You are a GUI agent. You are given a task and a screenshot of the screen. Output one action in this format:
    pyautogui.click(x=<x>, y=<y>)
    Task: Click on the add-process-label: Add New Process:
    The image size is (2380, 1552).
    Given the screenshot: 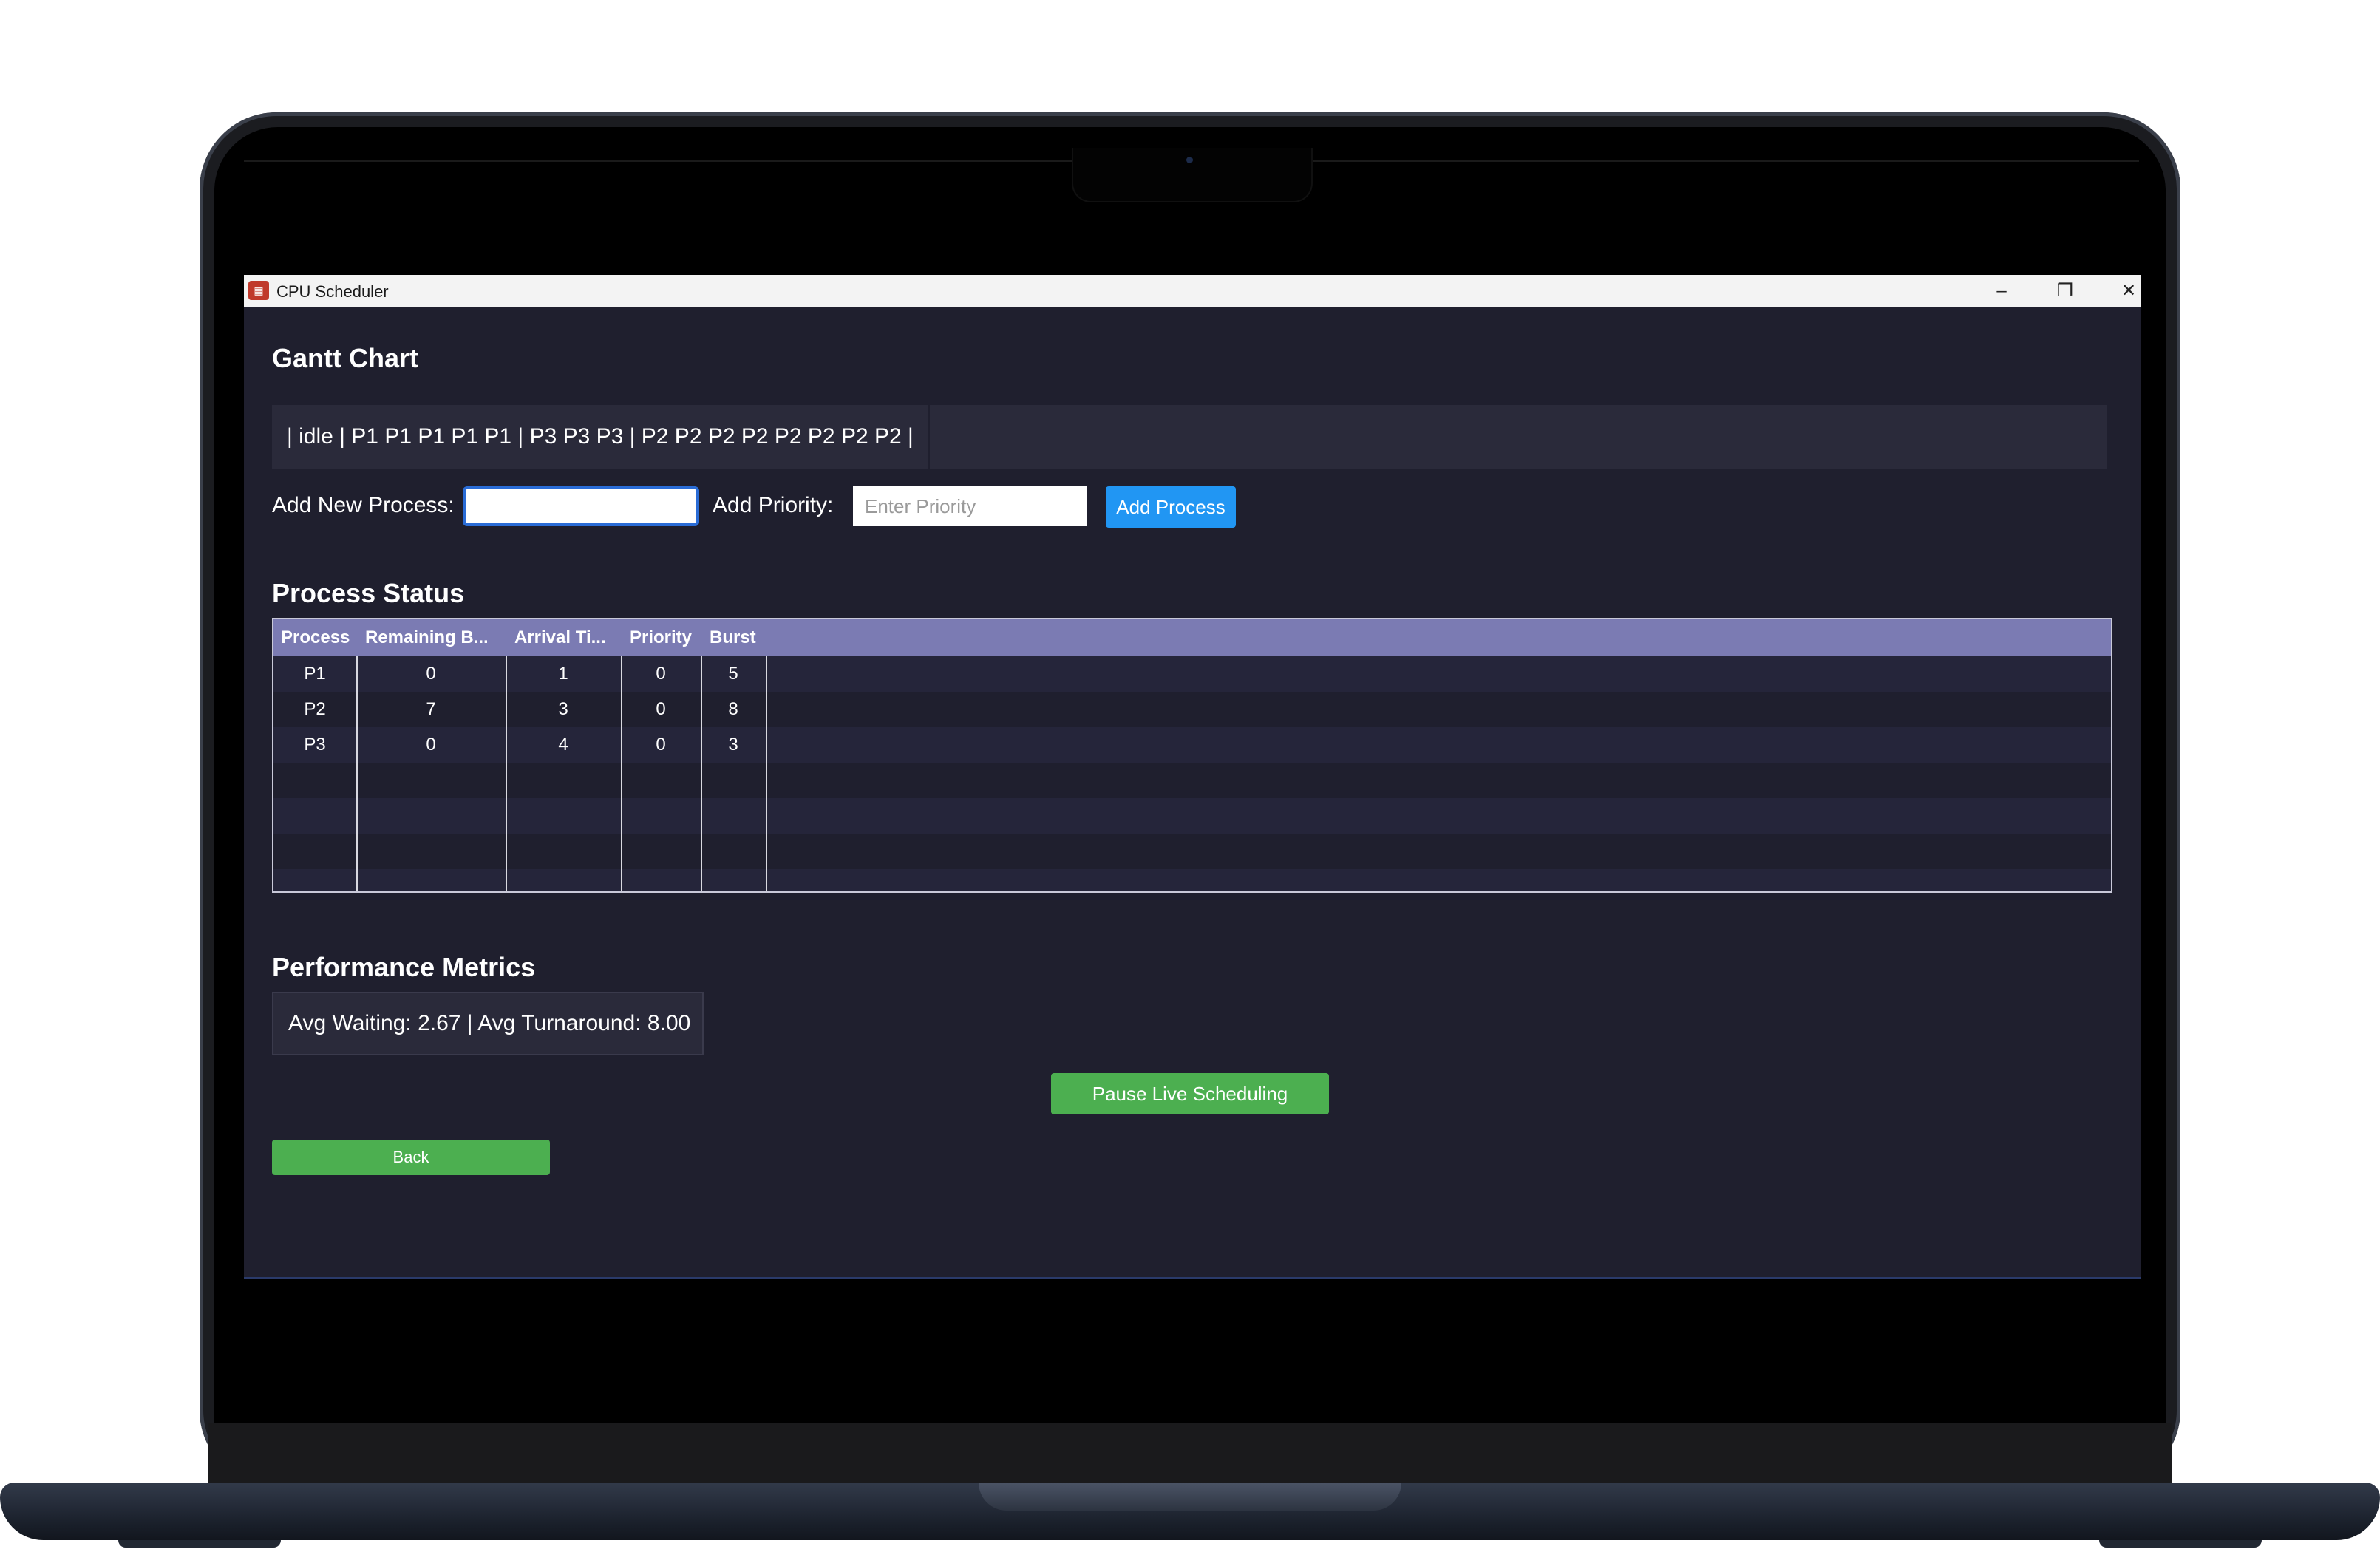 What is the action you would take?
    pyautogui.click(x=363, y=505)
    